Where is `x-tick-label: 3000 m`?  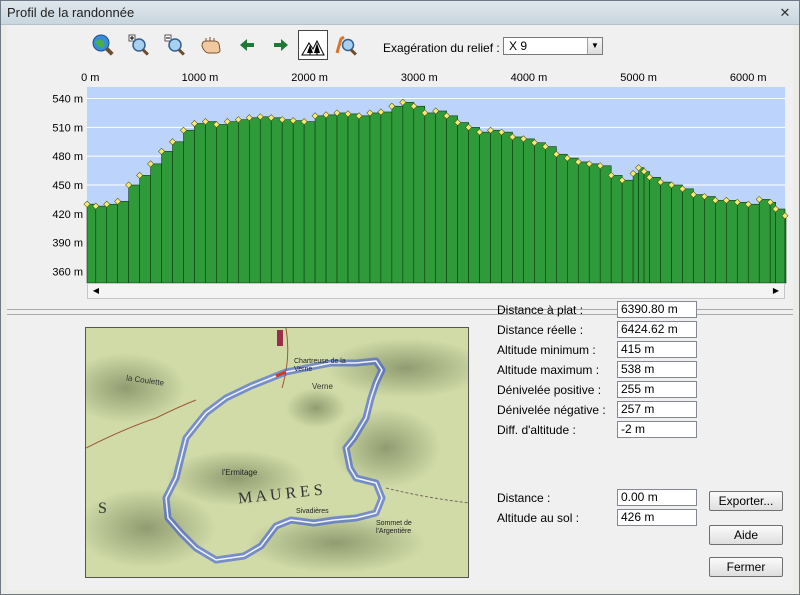 x-tick-label: 3000 m is located at coordinates (419, 78).